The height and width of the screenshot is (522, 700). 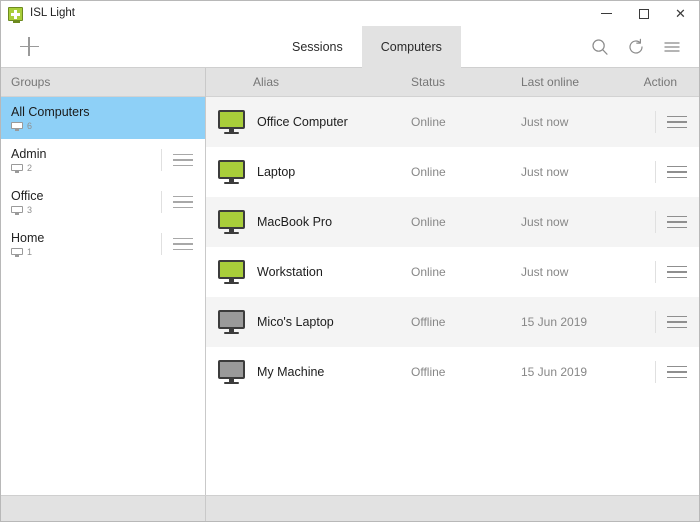 What do you see at coordinates (452, 508) in the screenshot?
I see `status-bar-right` at bounding box center [452, 508].